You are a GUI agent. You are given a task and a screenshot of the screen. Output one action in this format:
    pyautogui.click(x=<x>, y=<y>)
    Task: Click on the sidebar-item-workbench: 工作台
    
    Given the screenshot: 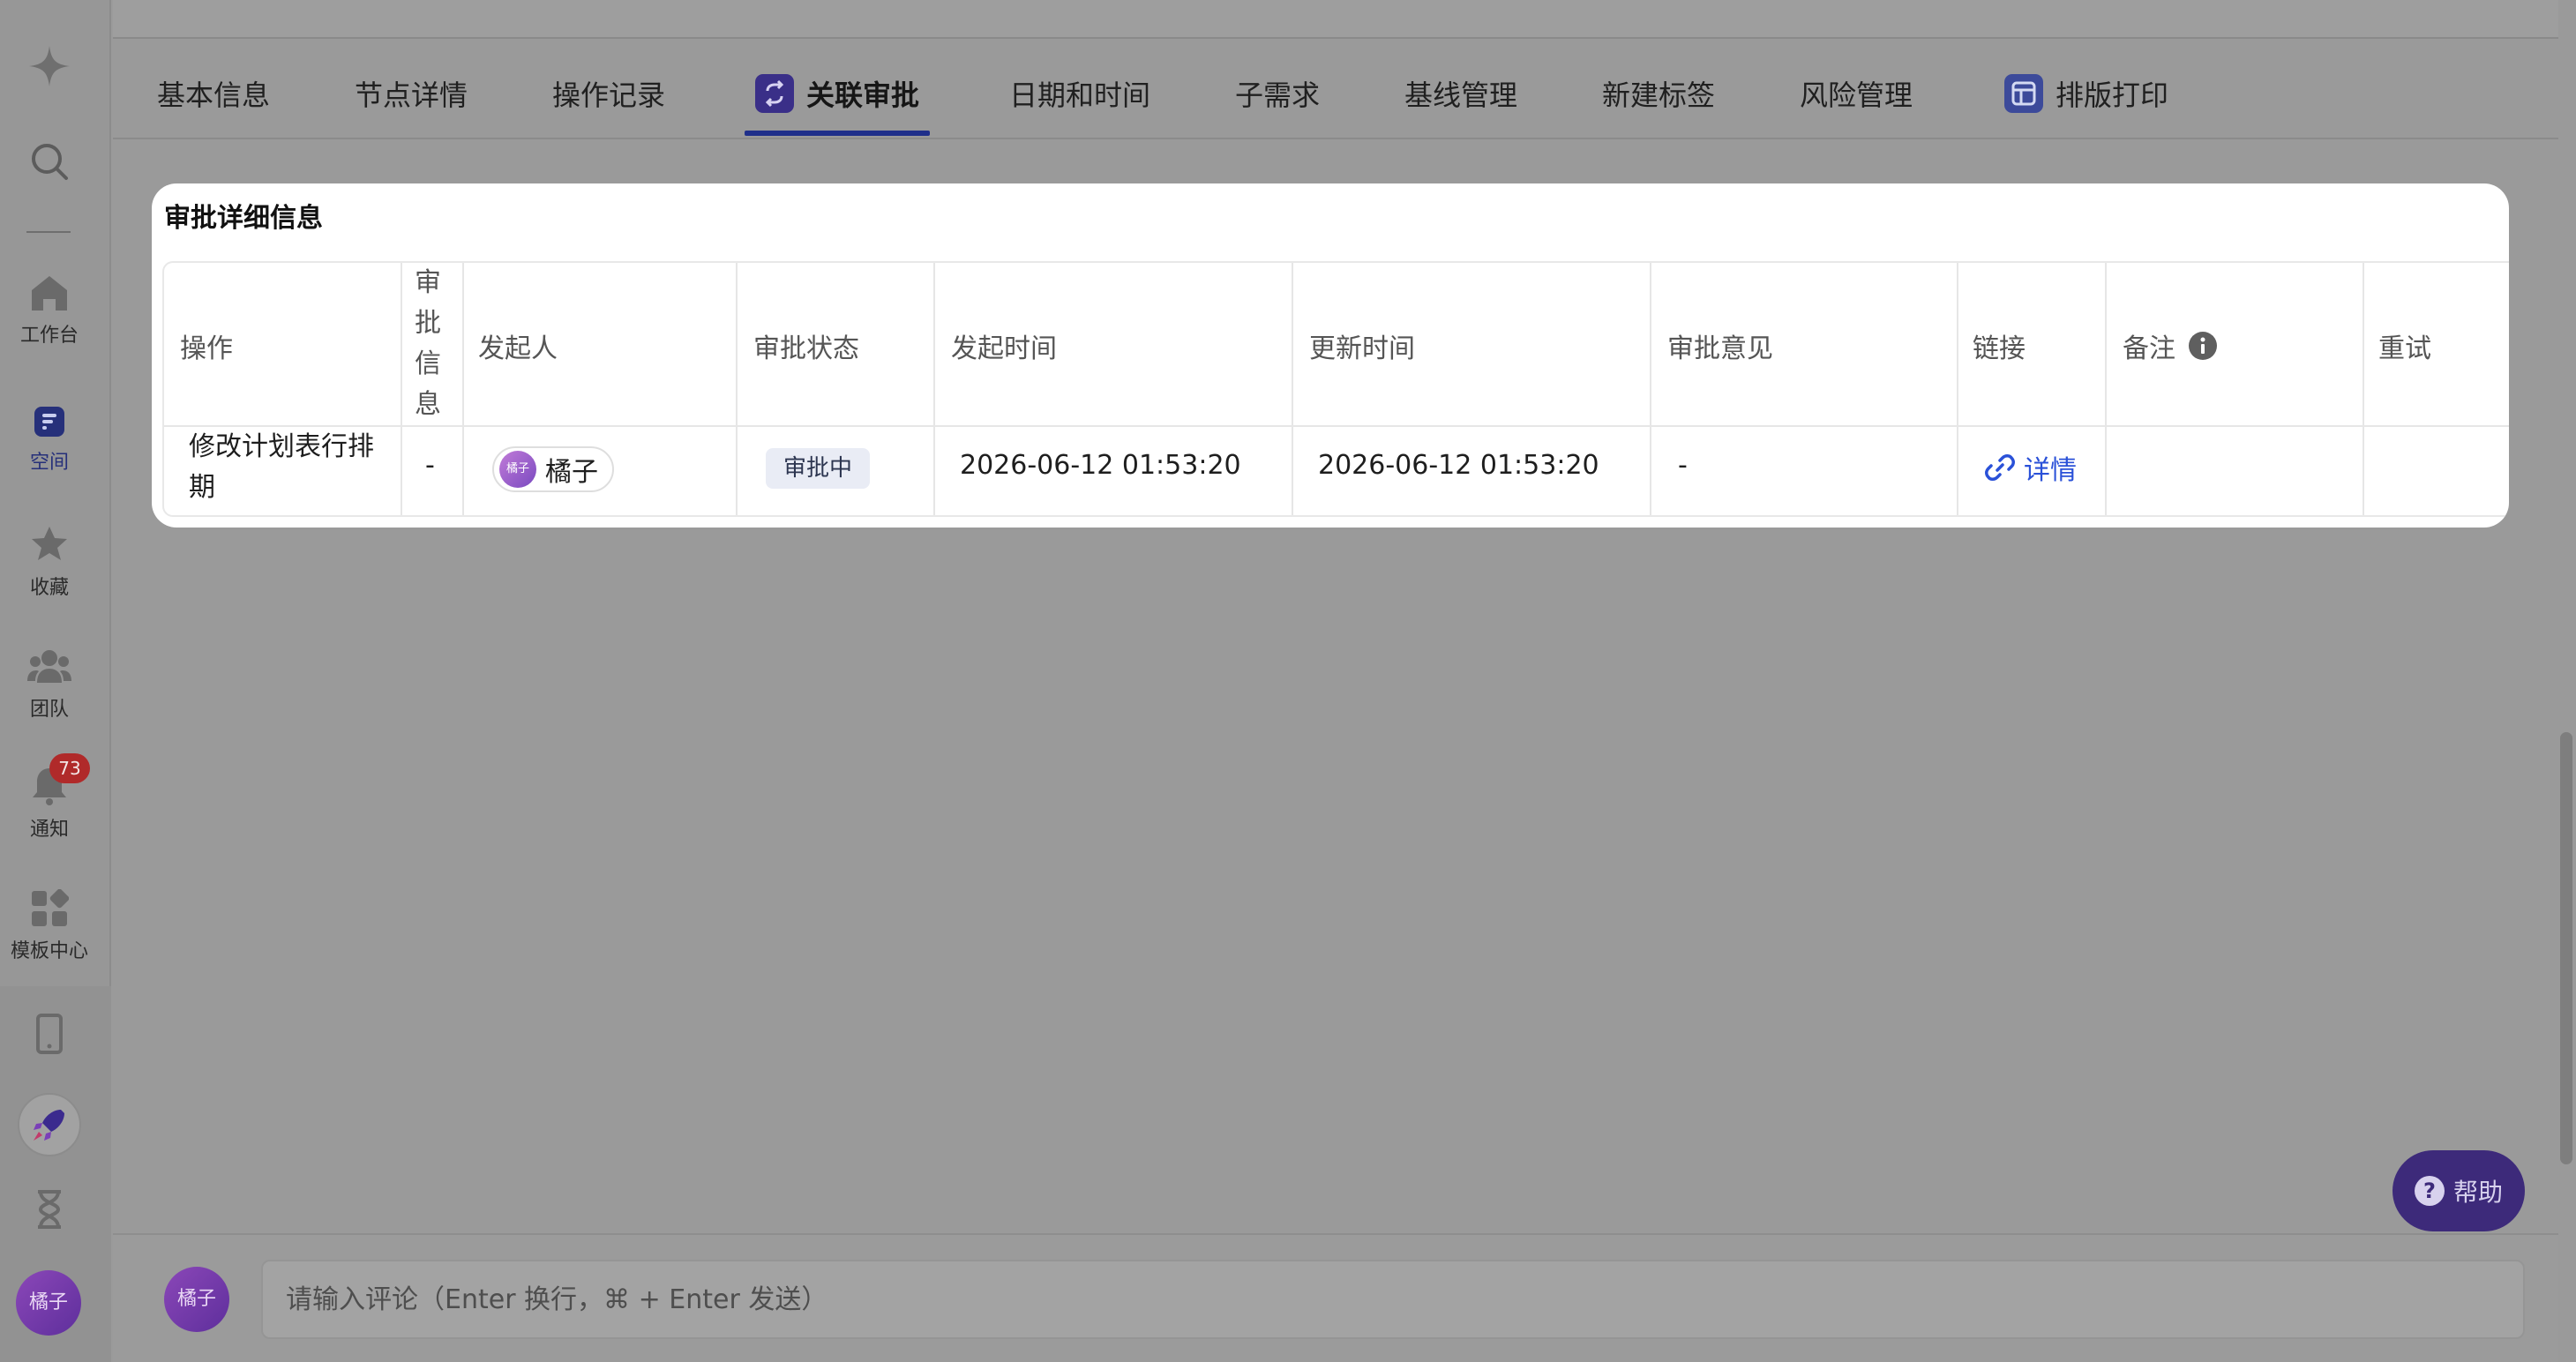 What is the action you would take?
    pyautogui.click(x=50, y=310)
    